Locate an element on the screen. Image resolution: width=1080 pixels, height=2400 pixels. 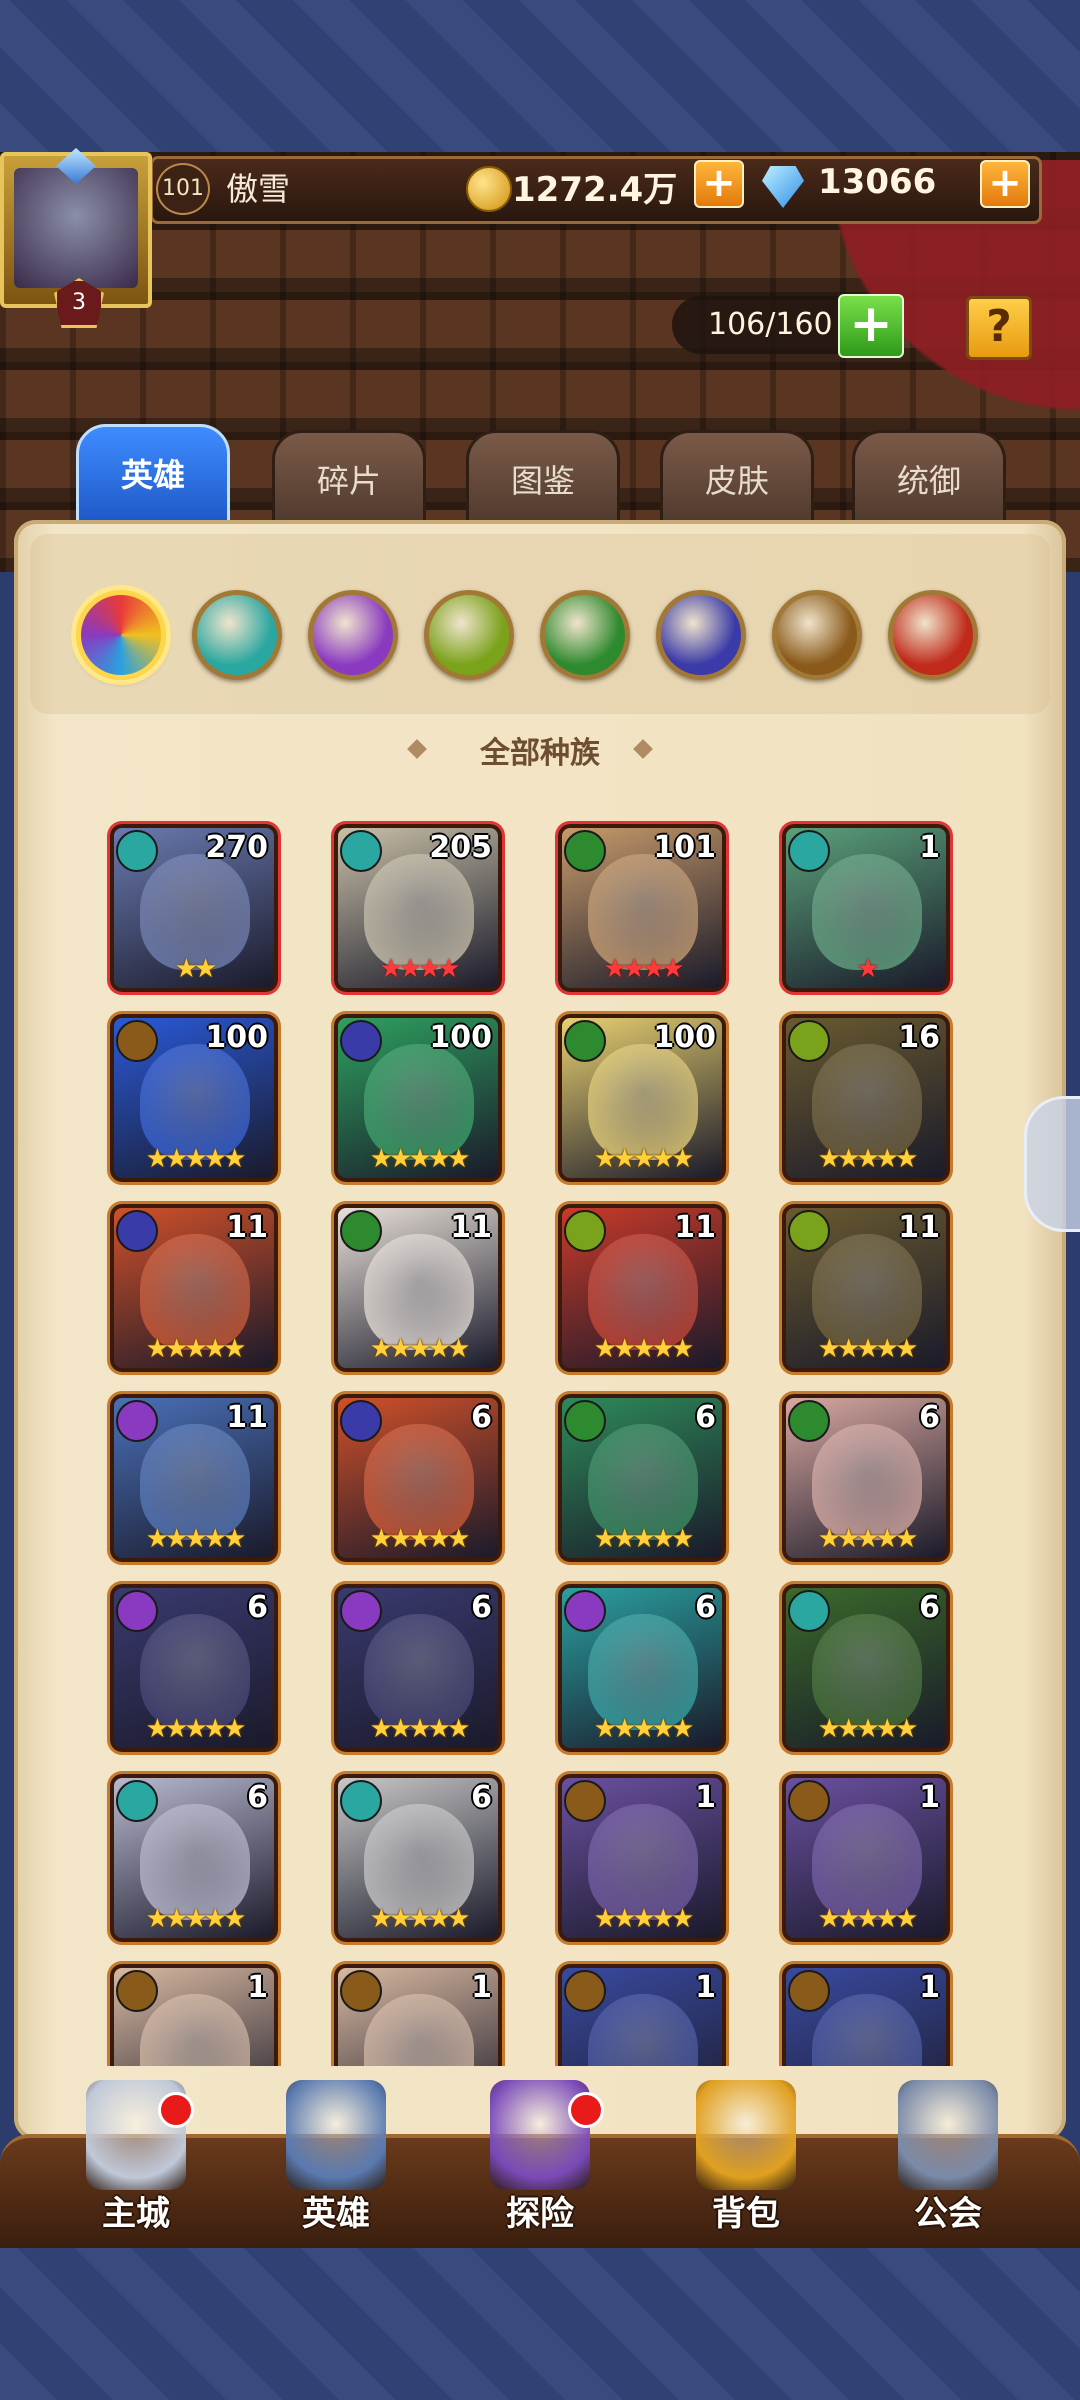
tab-heroes: 英雄 is located at coordinates (153, 475).